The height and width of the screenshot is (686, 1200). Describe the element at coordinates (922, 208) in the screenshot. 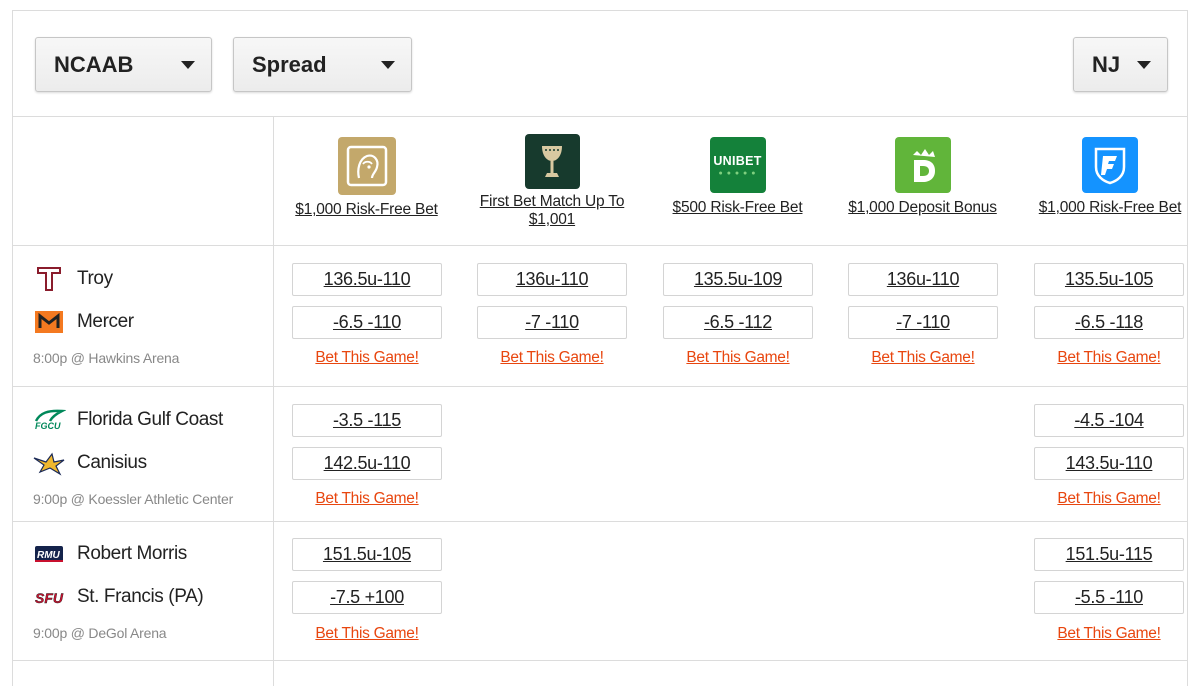

I see `promo-link: $1,000 Deposit Bonus` at that location.